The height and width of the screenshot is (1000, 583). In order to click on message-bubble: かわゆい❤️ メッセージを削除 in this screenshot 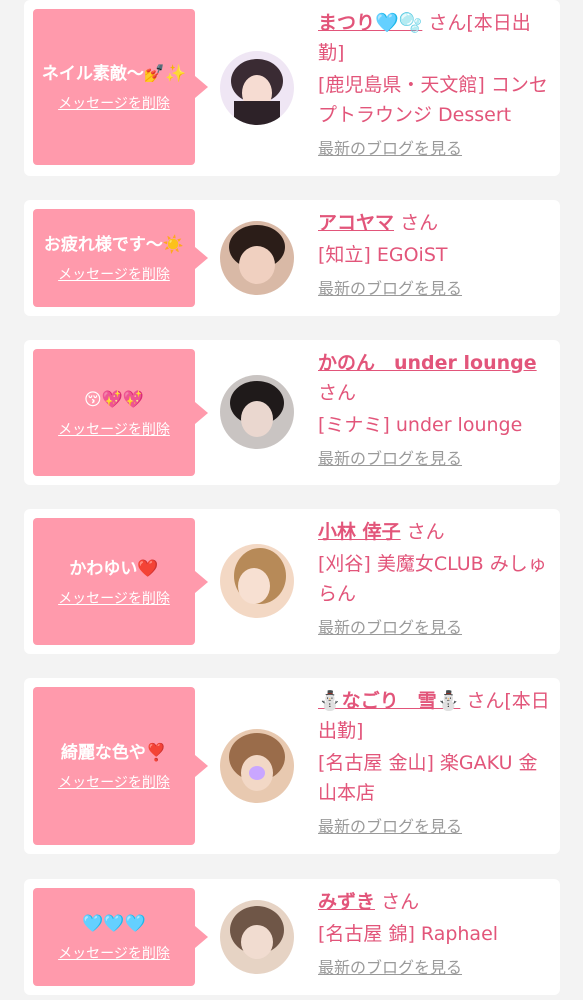, I will do `click(120, 581)`.